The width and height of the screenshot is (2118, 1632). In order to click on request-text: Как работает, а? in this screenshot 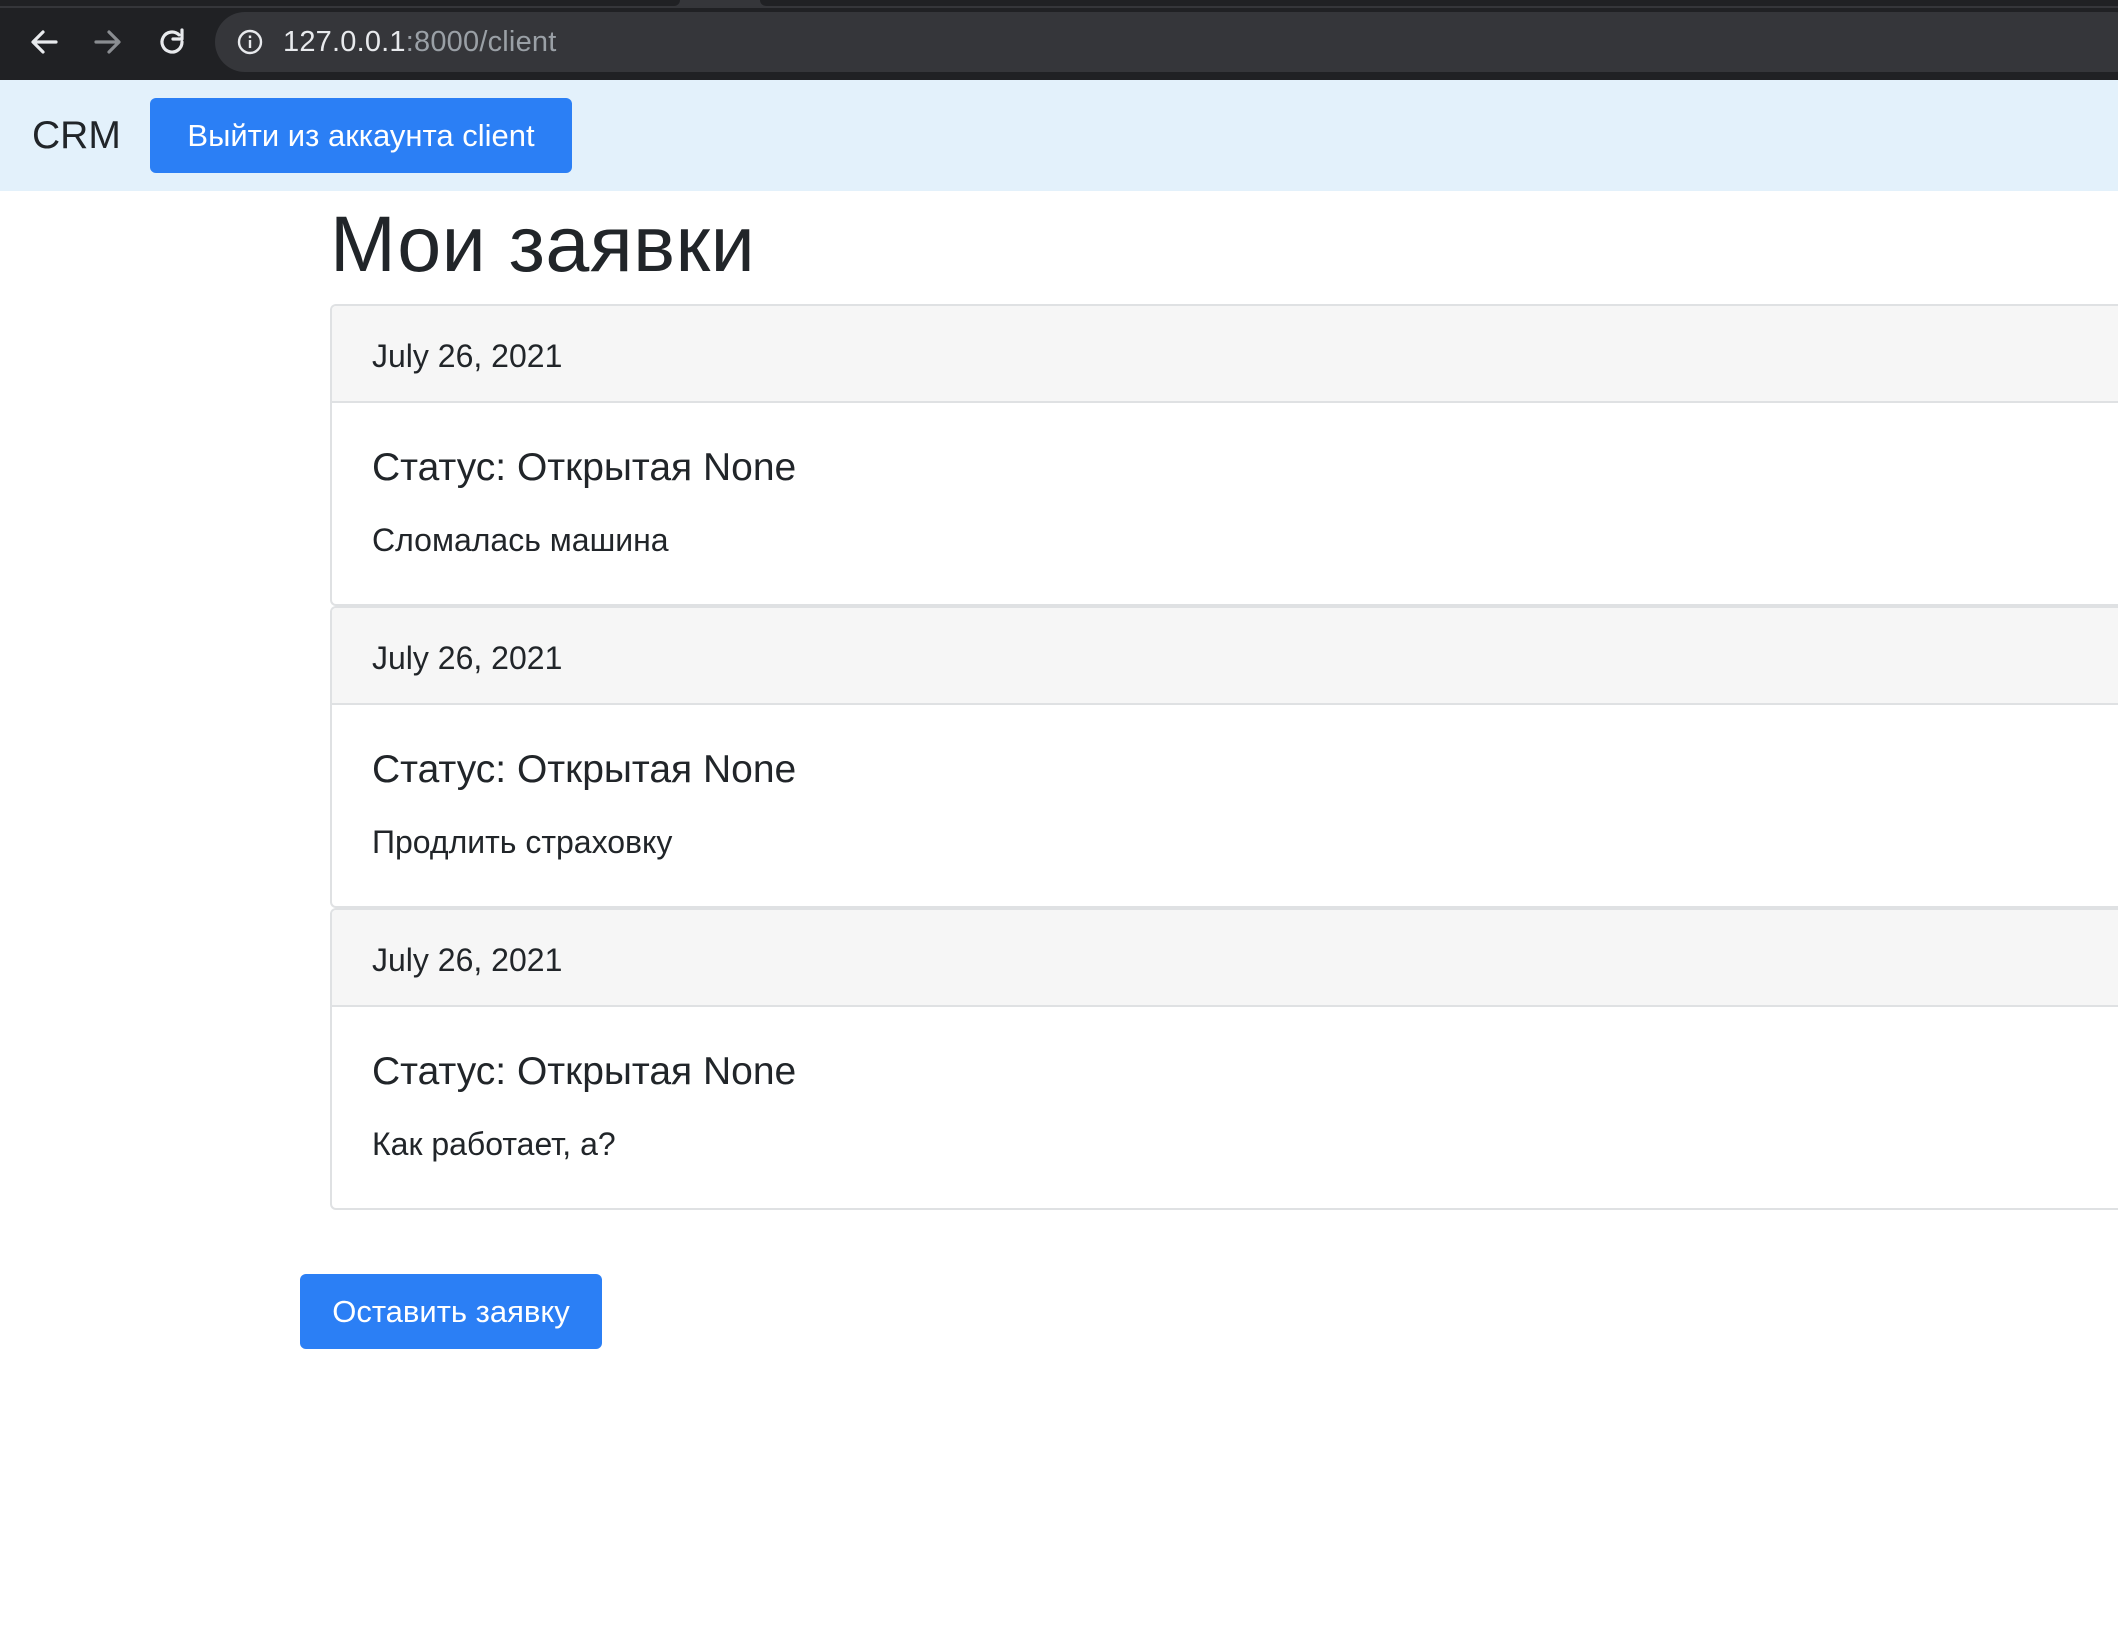, I will do `click(494, 1144)`.